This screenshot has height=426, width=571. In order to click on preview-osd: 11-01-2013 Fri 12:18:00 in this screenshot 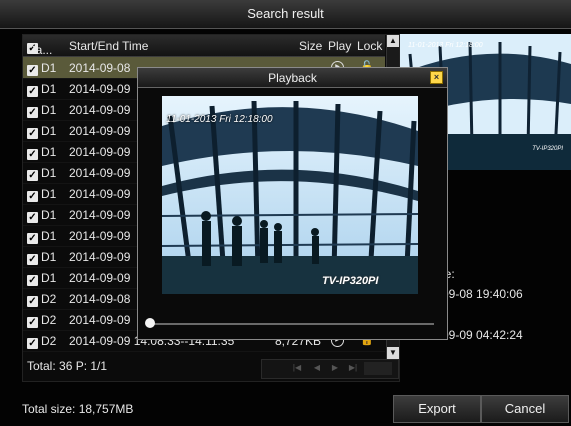, I will do `click(445, 45)`.